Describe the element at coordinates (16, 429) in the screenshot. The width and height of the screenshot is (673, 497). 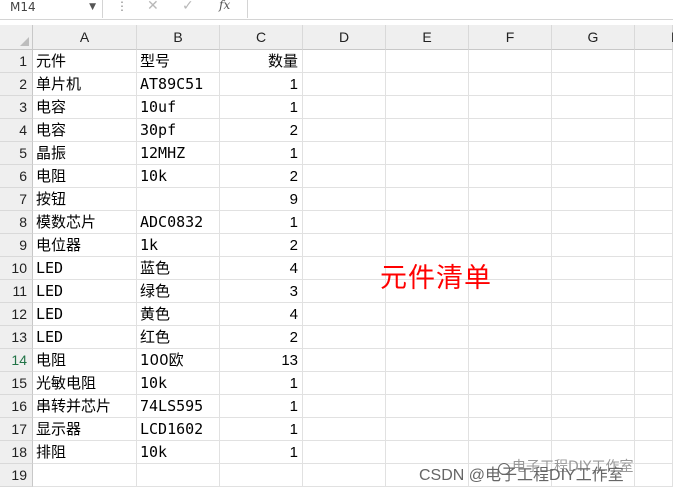
I see `row-header: 17` at that location.